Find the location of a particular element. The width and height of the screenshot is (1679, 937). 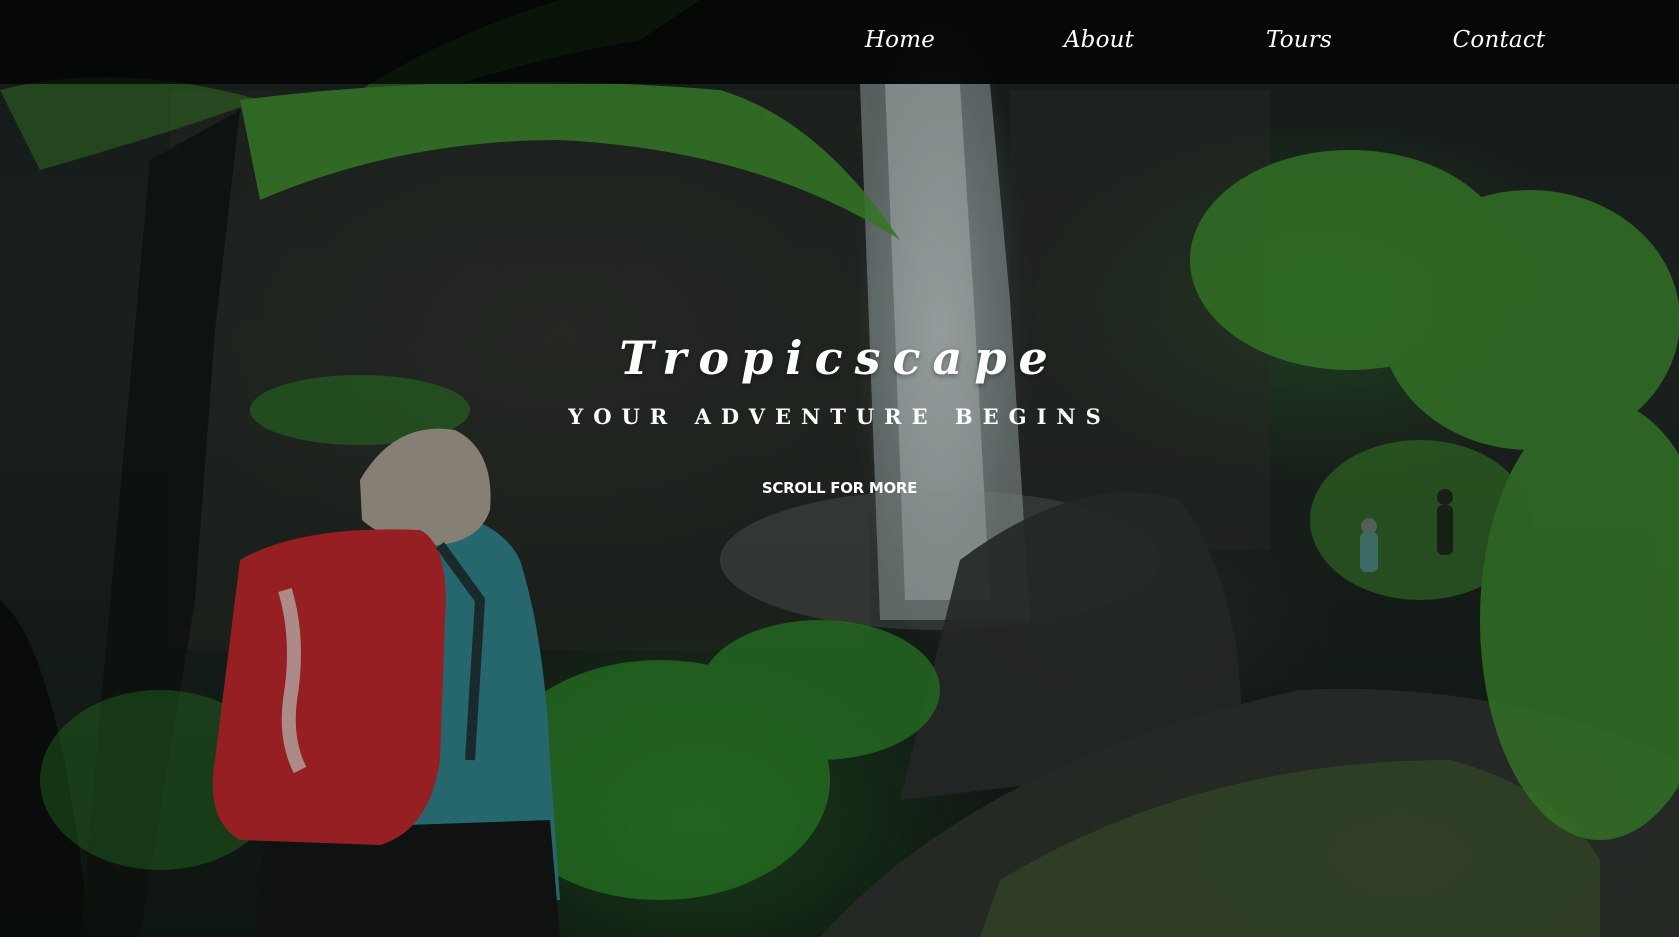

scroll-for-more-container: SCROLL FOR MORE is located at coordinates (839, 488).